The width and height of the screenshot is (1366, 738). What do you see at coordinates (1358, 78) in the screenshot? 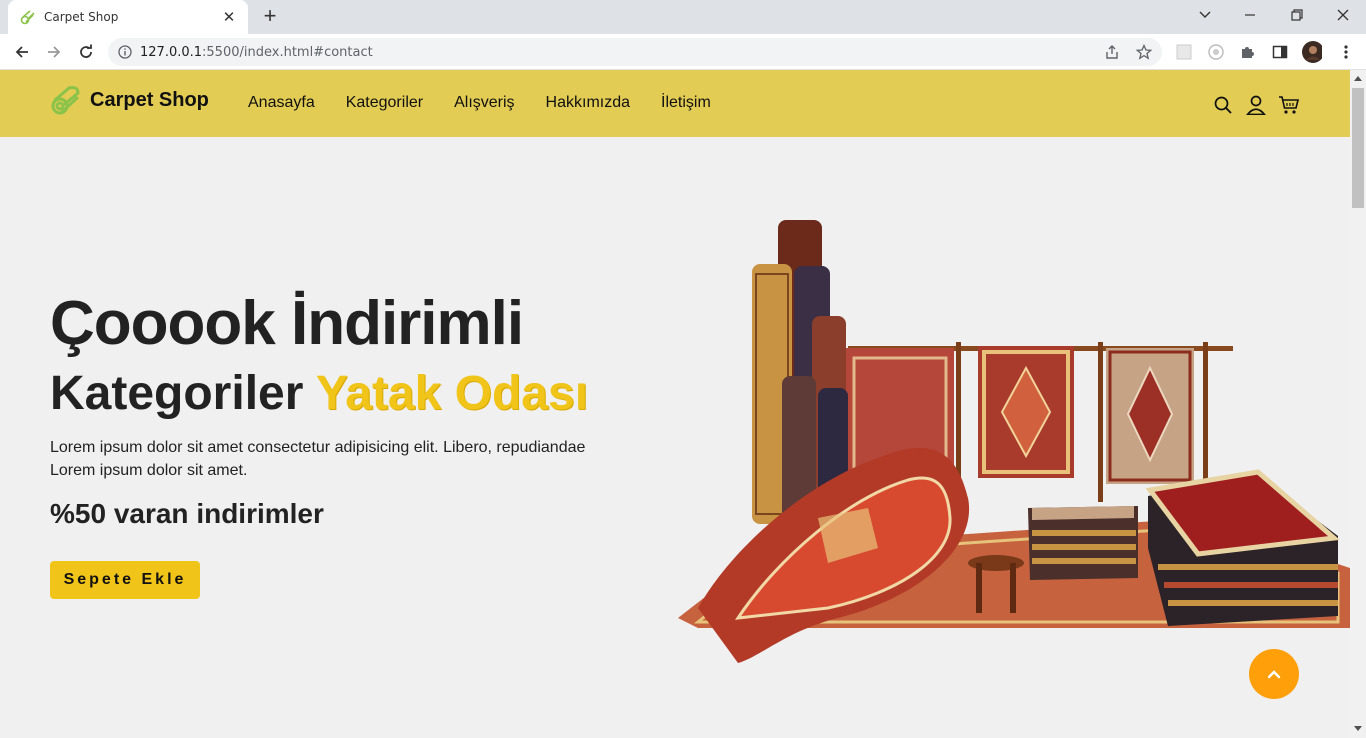
I see `scroll-up-arrow-icon` at bounding box center [1358, 78].